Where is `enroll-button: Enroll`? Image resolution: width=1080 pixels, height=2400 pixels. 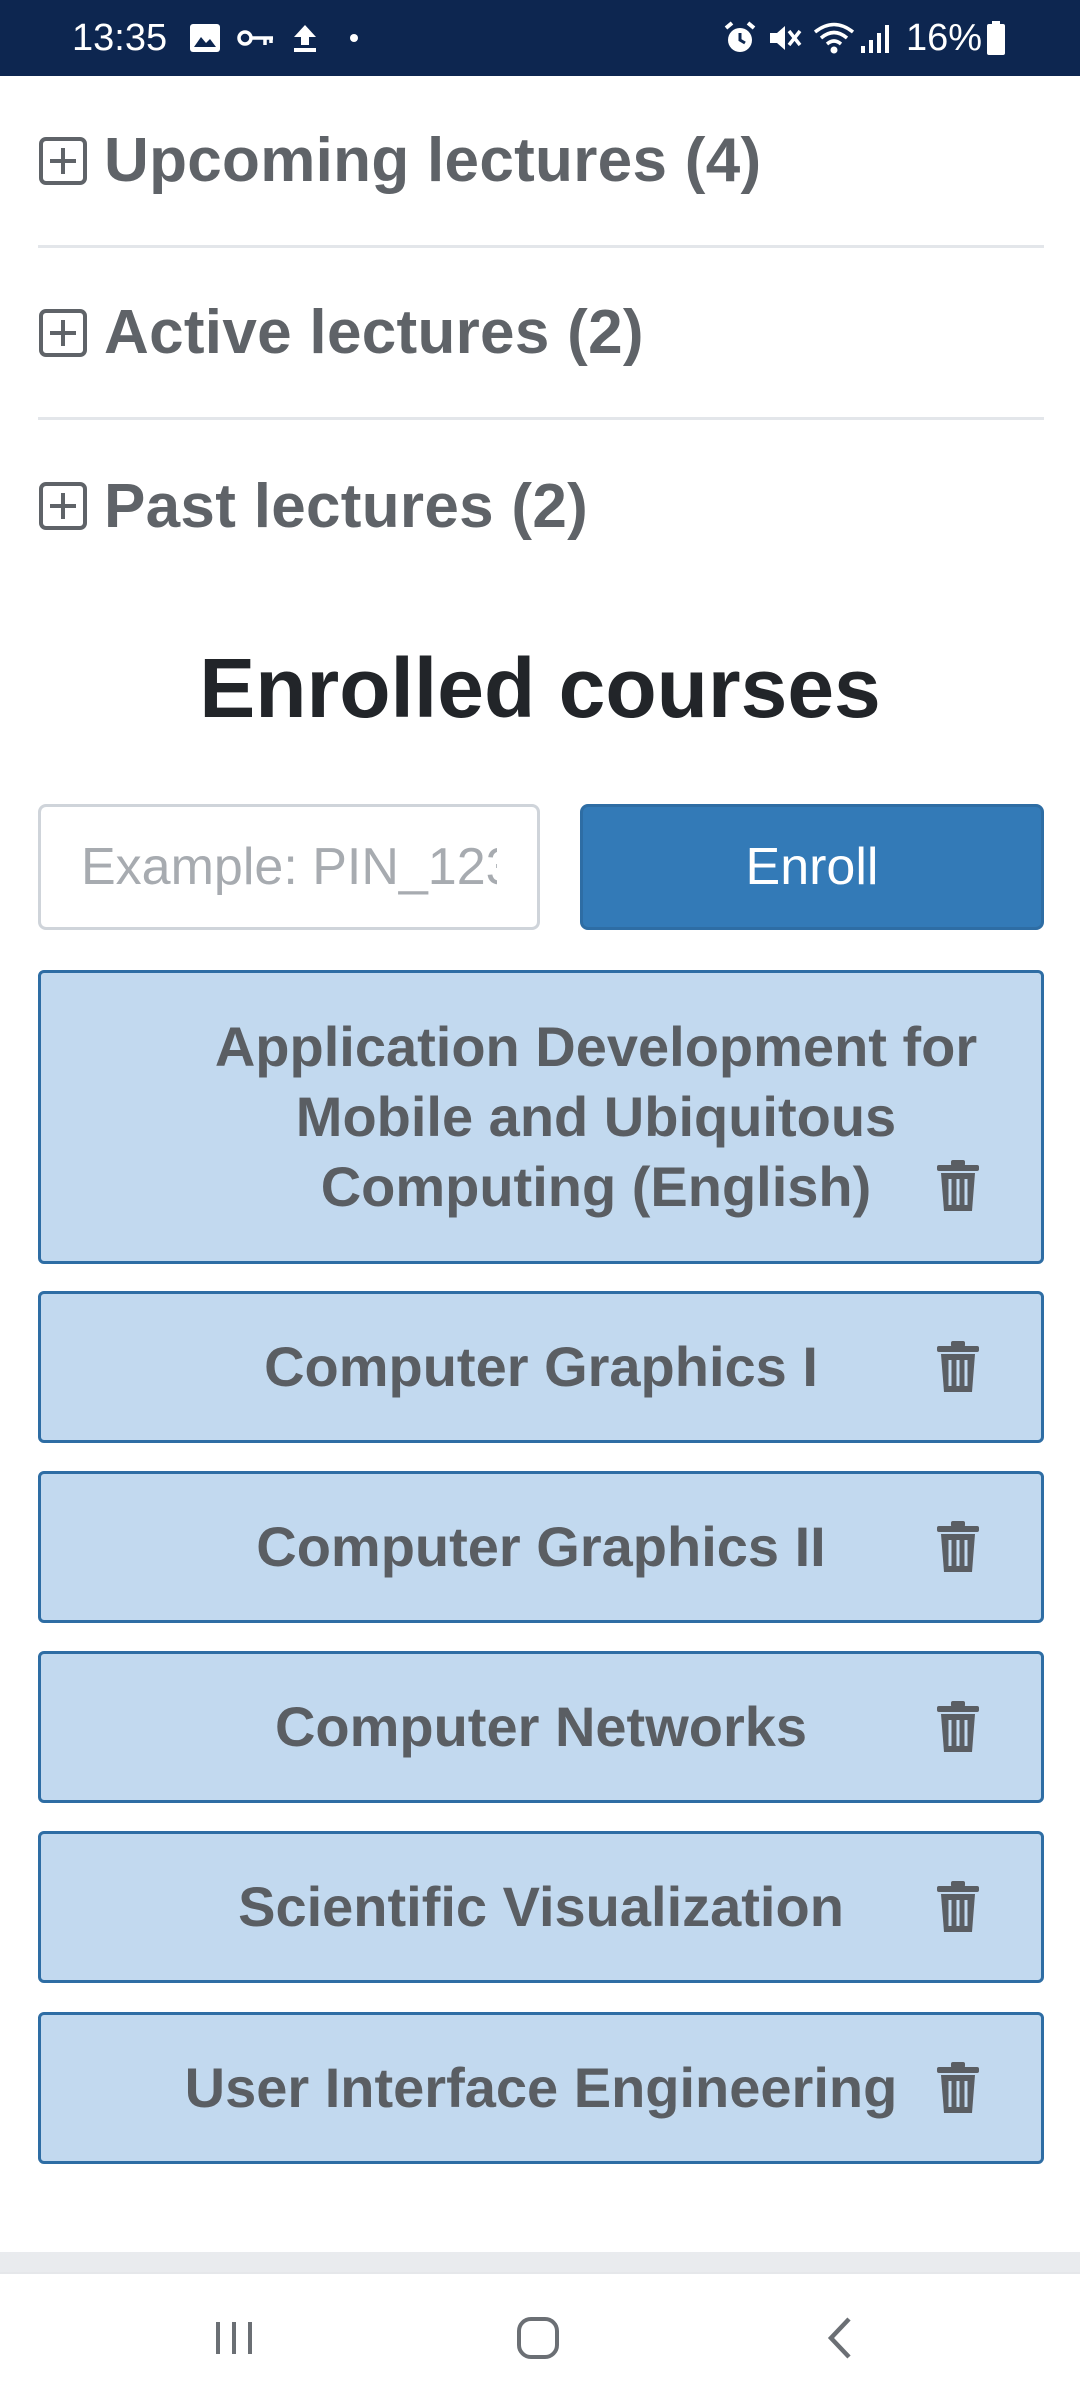
enroll-button: Enroll is located at coordinates (812, 867).